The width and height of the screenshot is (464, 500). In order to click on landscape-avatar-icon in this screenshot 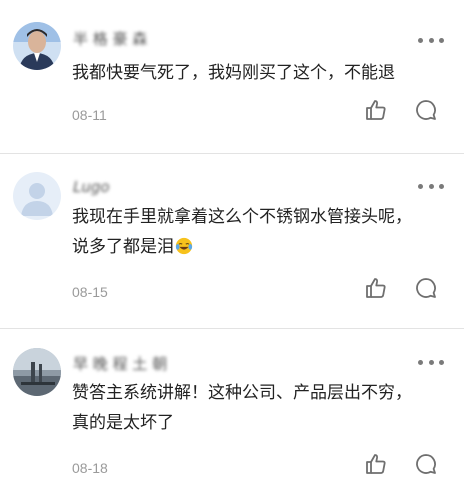, I will do `click(37, 372)`.